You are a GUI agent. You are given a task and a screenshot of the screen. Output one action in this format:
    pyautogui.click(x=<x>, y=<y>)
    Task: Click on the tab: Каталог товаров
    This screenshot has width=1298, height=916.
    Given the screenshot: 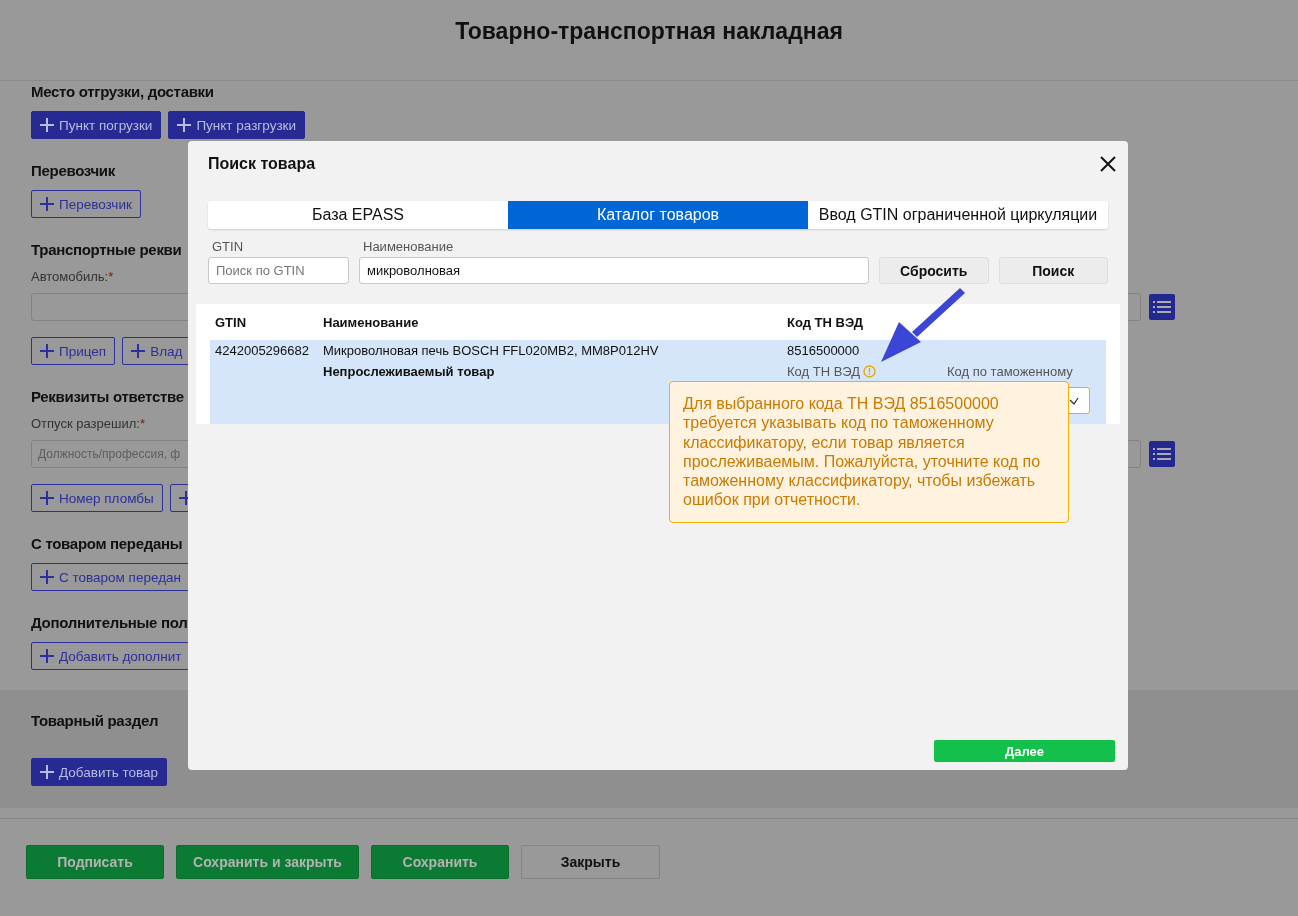 What is the action you would take?
    pyautogui.click(x=658, y=215)
    